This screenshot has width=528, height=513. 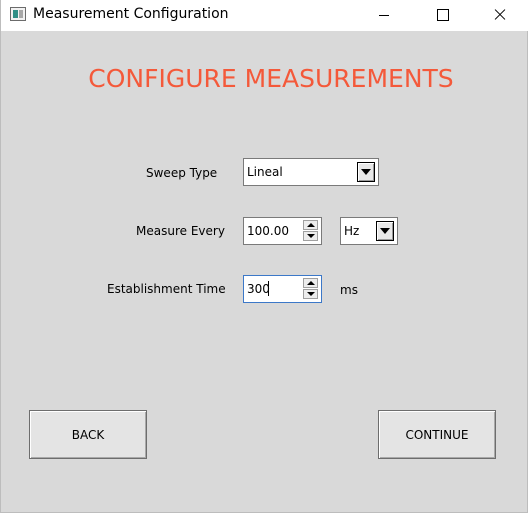 What do you see at coordinates (282, 289) in the screenshot?
I see `establishment-time-spinbox: 300` at bounding box center [282, 289].